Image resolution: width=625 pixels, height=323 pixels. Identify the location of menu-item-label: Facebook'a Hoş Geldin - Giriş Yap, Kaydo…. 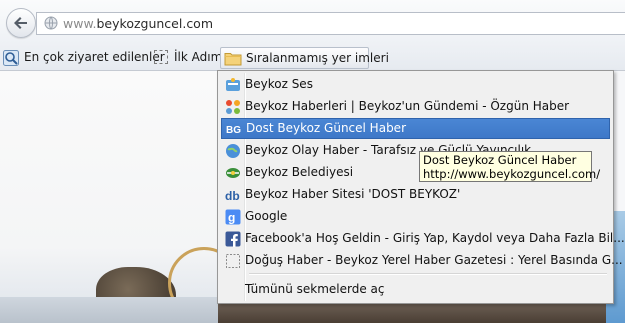
(435, 238).